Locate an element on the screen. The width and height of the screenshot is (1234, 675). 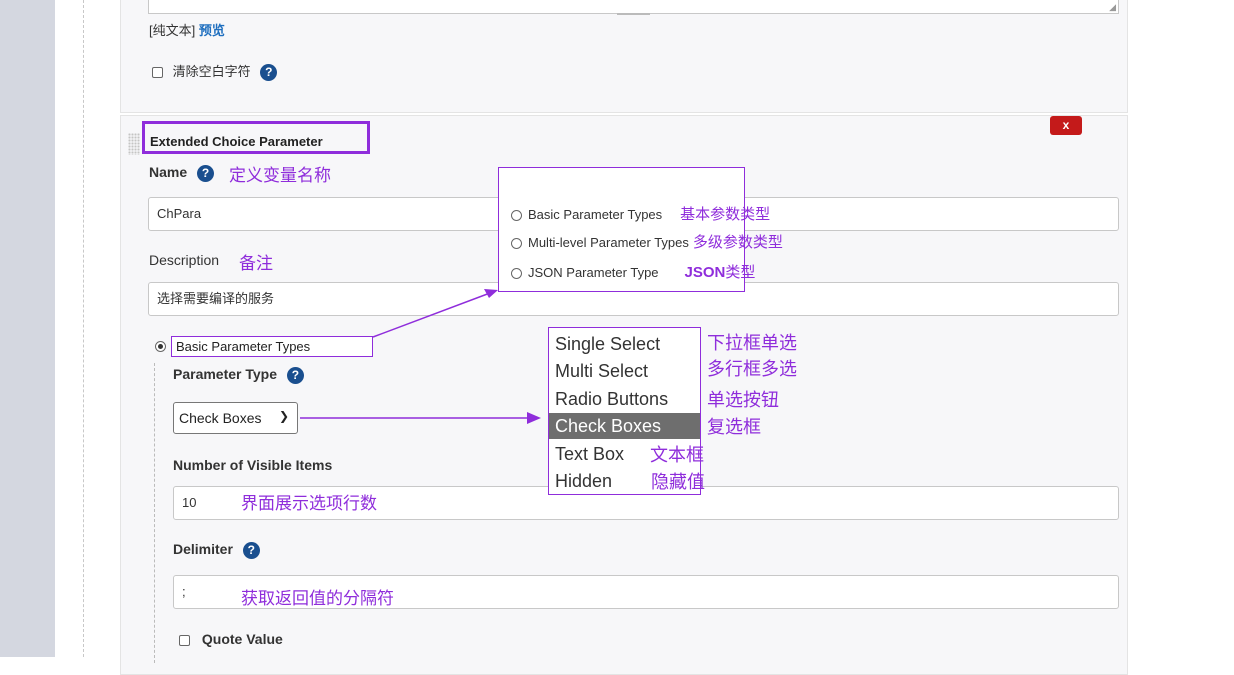
param-type-label: Parameter Type is located at coordinates (225, 374).